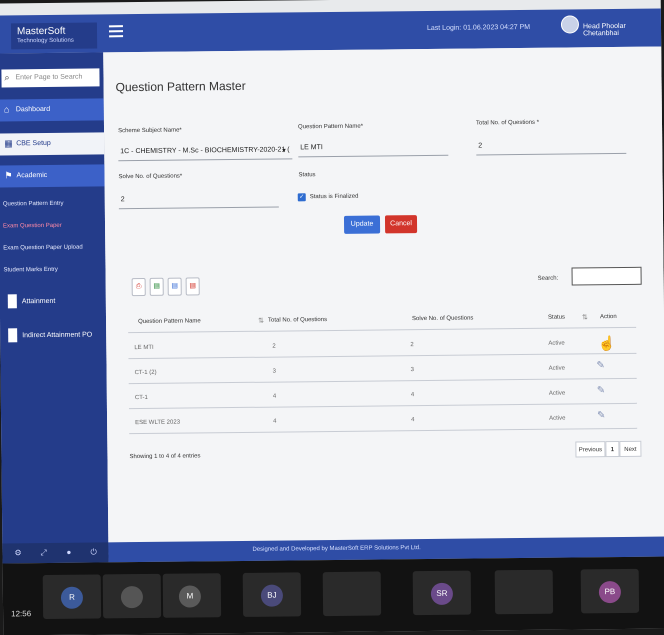  I want to click on export-print-icon: ⎙, so click(138, 287).